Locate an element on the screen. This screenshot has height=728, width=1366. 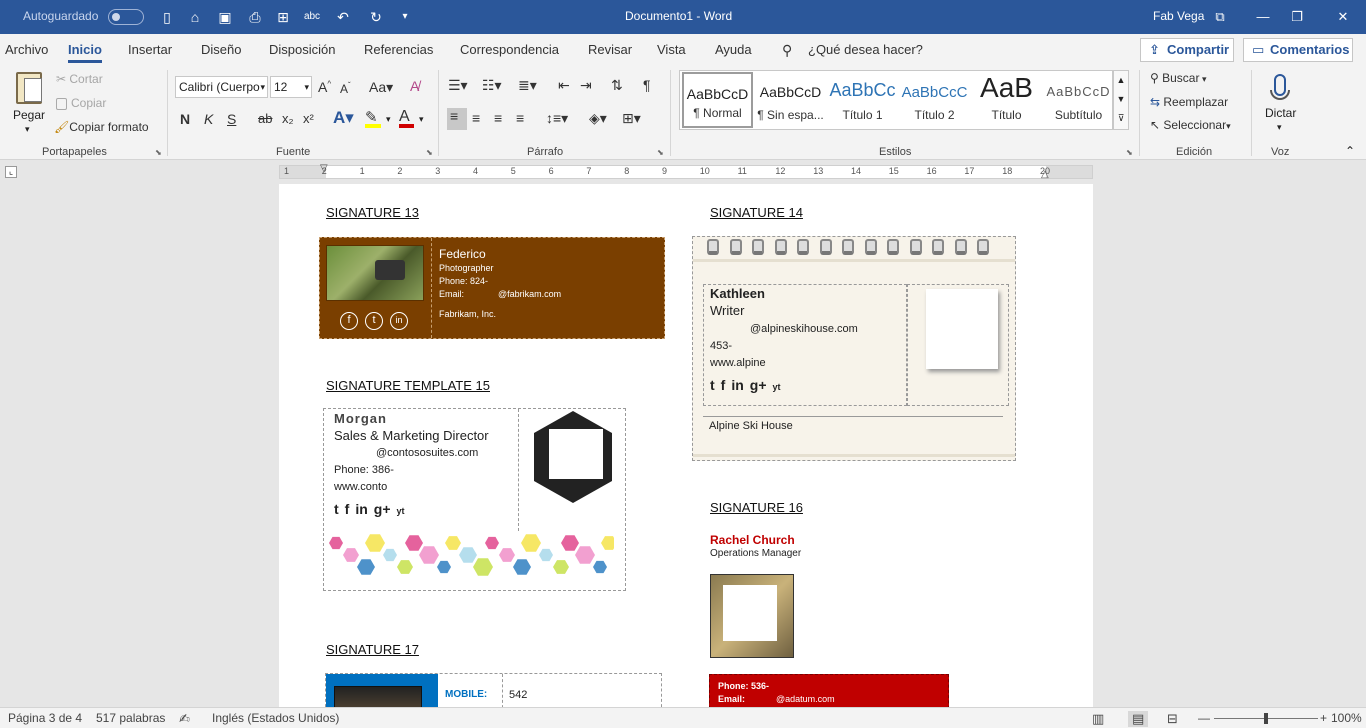
close-icon: ✕ is located at coordinates (1343, 17).